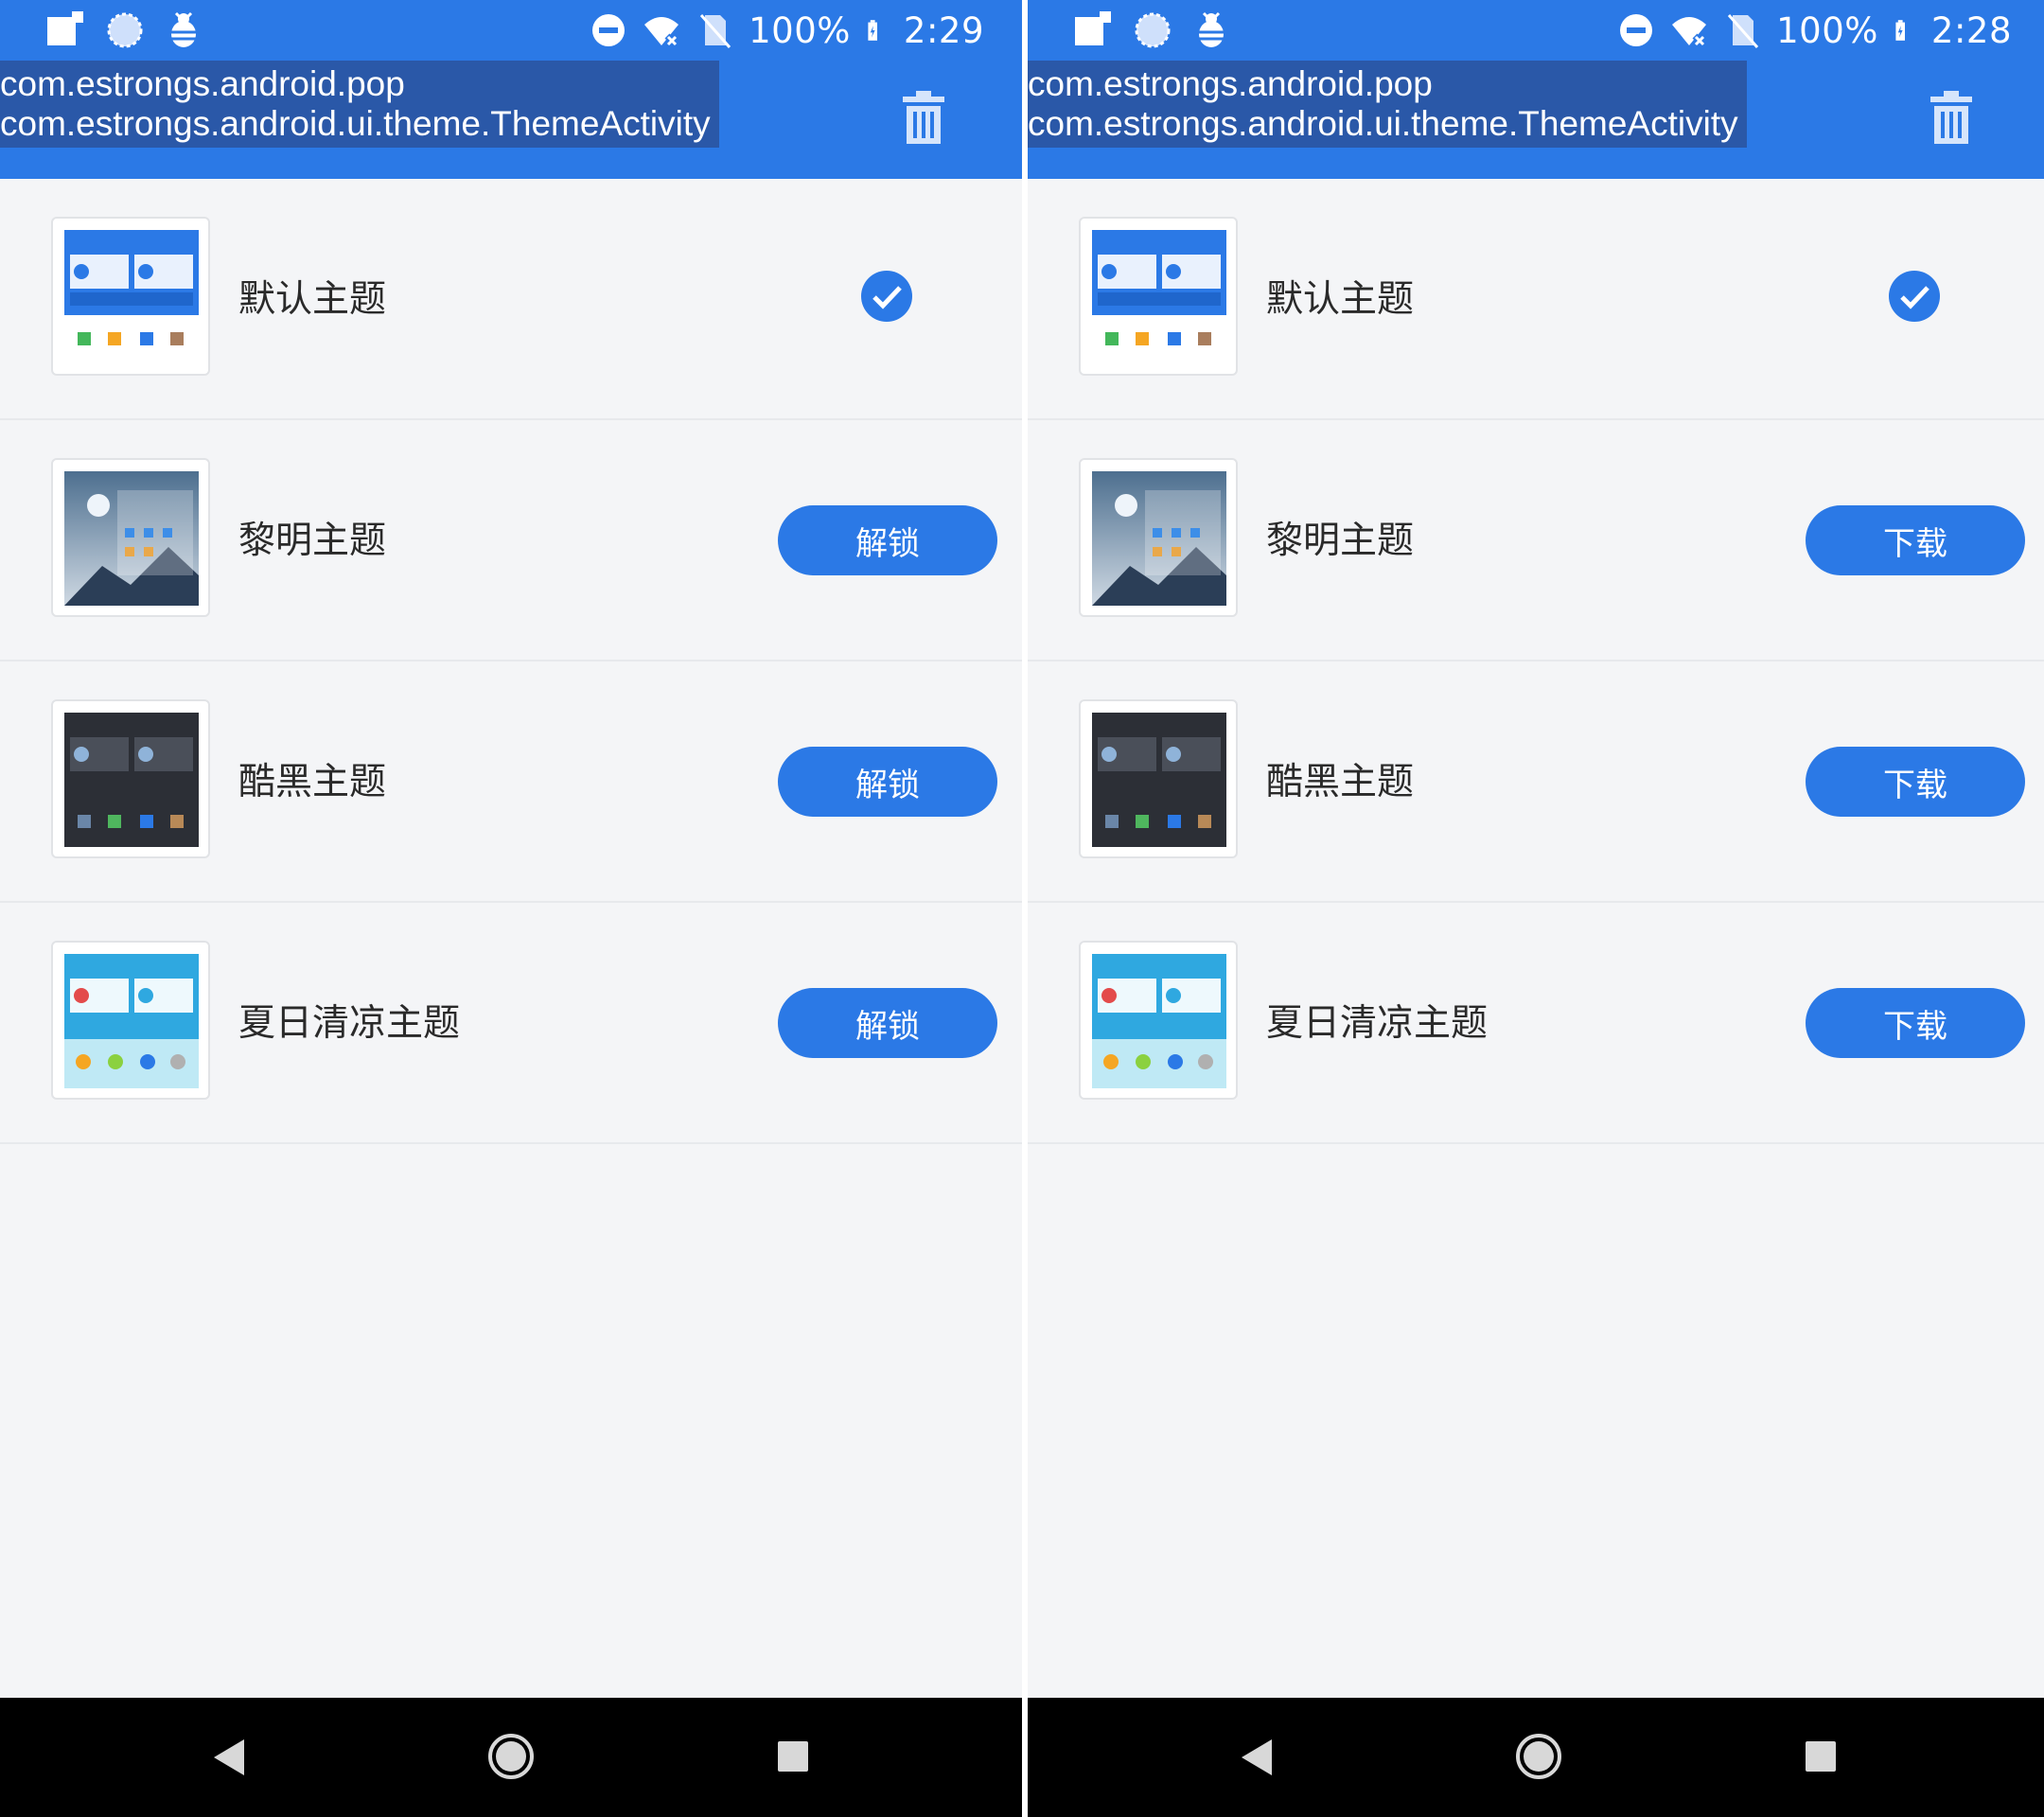 This screenshot has width=2044, height=1817. What do you see at coordinates (511, 782) in the screenshot?
I see `theme-row-dark: 酷黑主题 解锁` at bounding box center [511, 782].